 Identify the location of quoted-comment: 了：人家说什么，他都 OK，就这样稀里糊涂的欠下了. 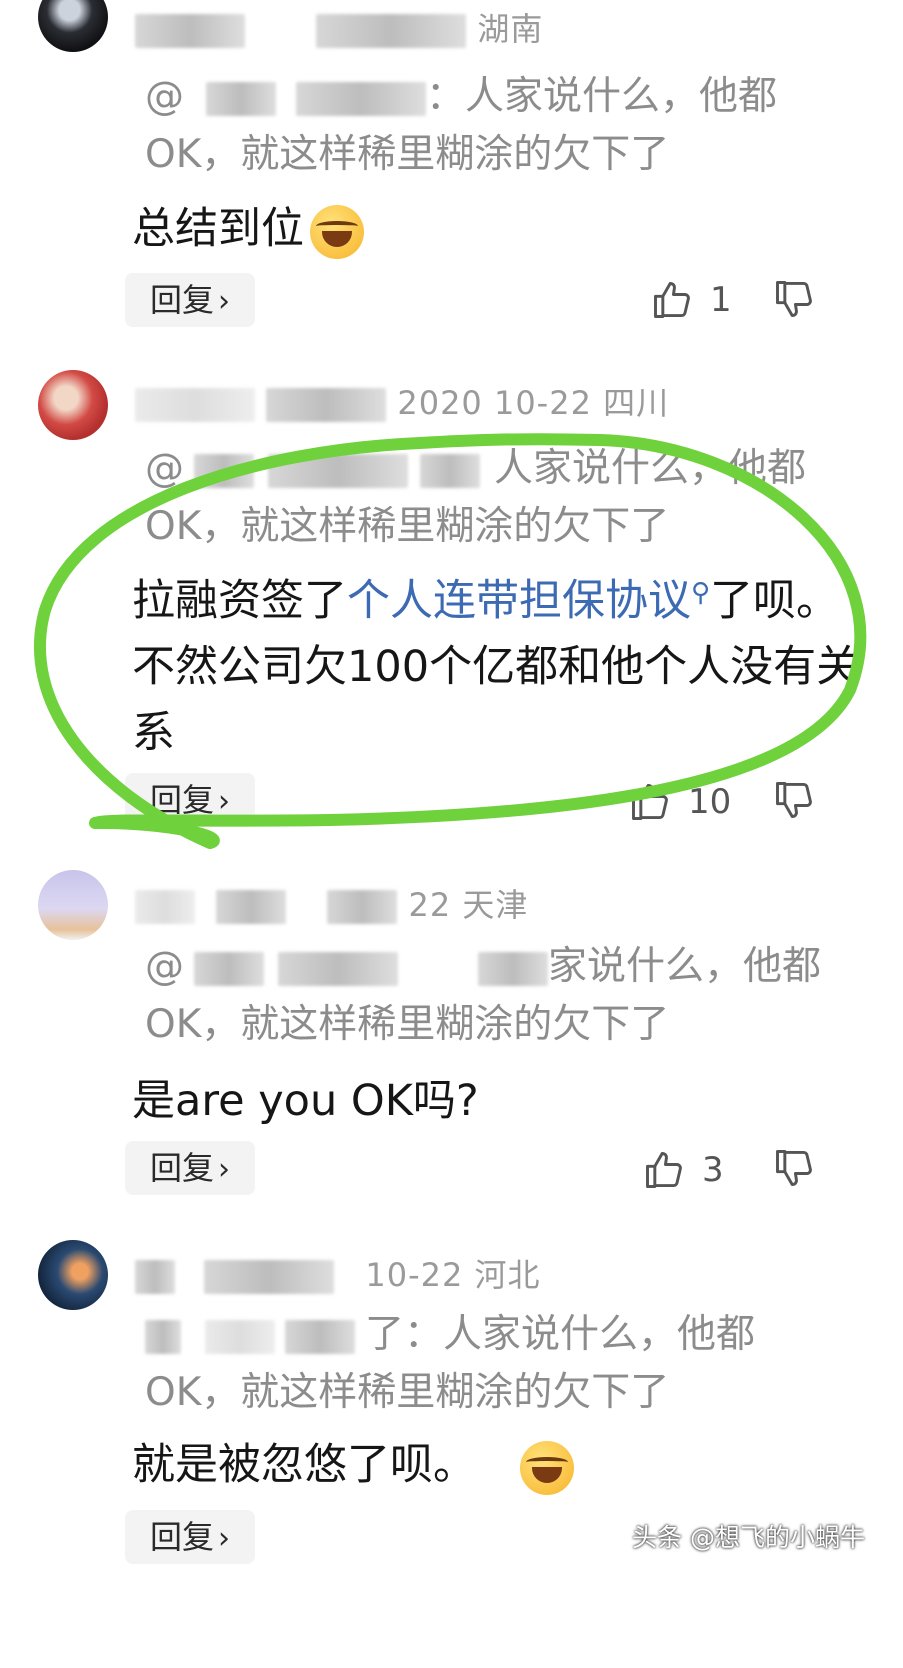
(450, 1363).